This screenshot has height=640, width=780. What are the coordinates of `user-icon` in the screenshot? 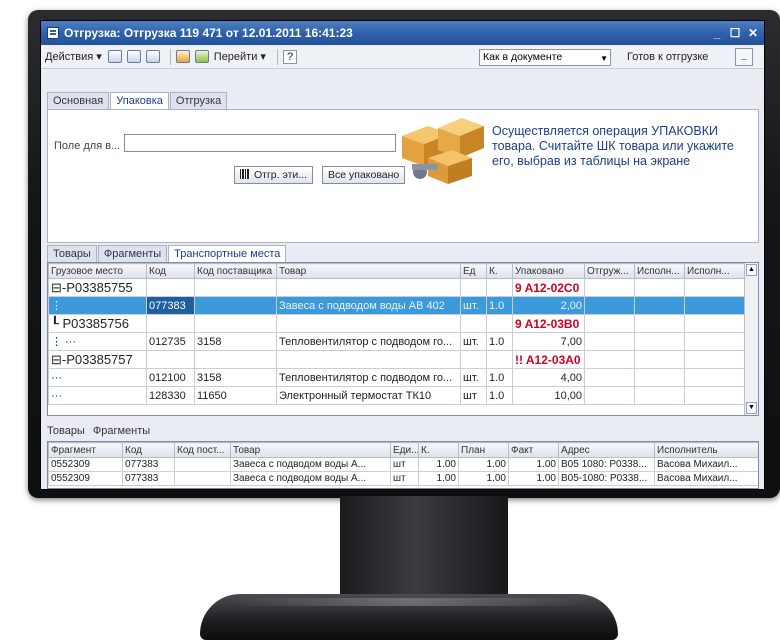 It's located at (182, 56).